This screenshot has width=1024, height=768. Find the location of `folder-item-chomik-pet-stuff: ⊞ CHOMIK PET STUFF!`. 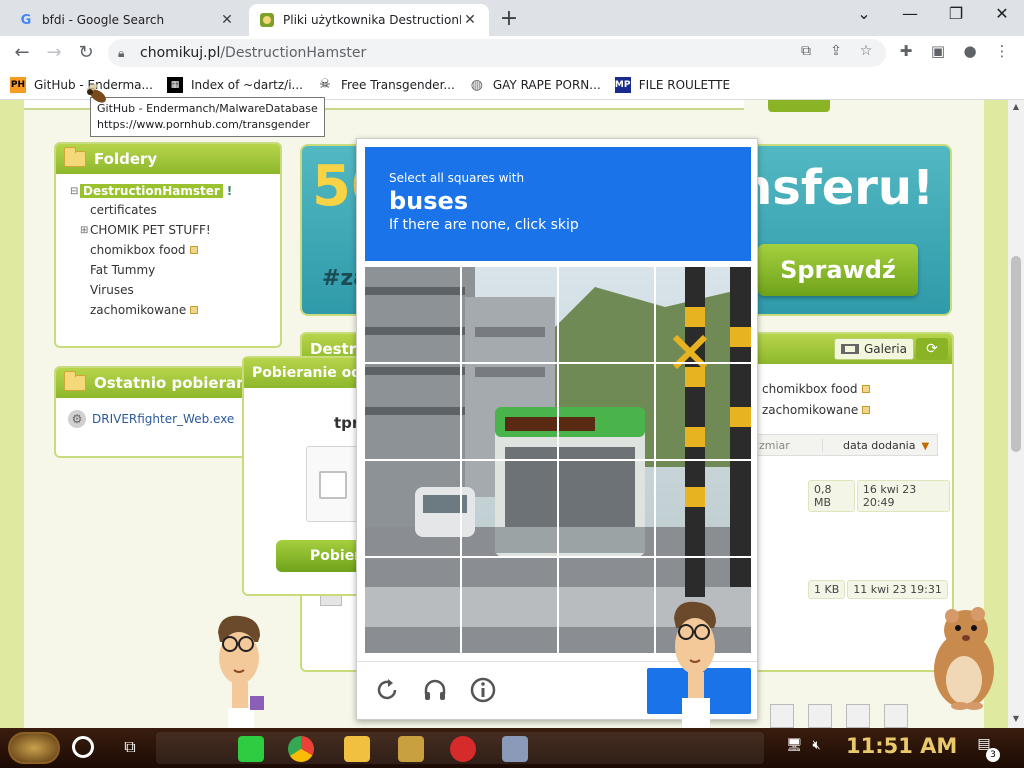

folder-item-chomik-pet-stuff: ⊞ CHOMIK PET STUFF! is located at coordinates (175, 230).